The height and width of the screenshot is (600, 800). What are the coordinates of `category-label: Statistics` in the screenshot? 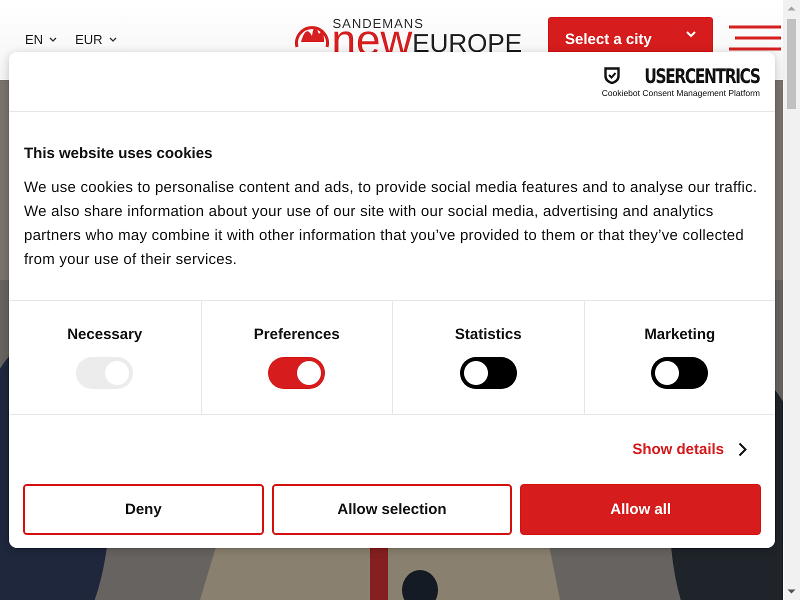 It's located at (488, 334).